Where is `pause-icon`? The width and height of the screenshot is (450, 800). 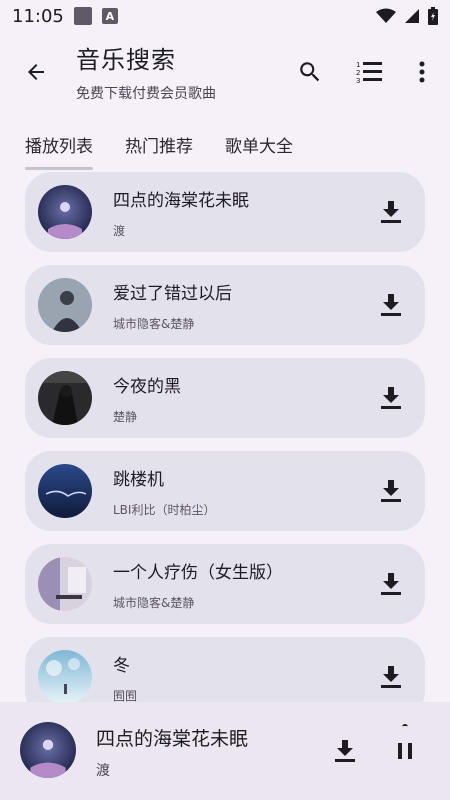 pause-icon is located at coordinates (405, 751).